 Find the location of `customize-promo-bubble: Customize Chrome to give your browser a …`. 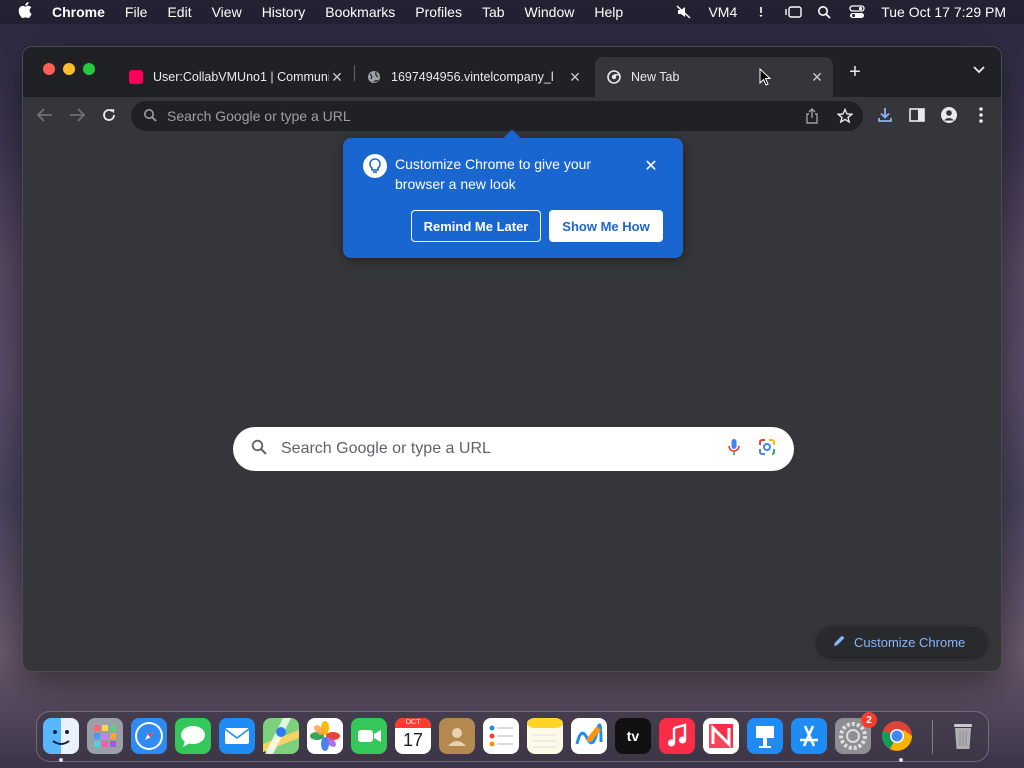

customize-promo-bubble: Customize Chrome to give your browser a … is located at coordinates (513, 198).